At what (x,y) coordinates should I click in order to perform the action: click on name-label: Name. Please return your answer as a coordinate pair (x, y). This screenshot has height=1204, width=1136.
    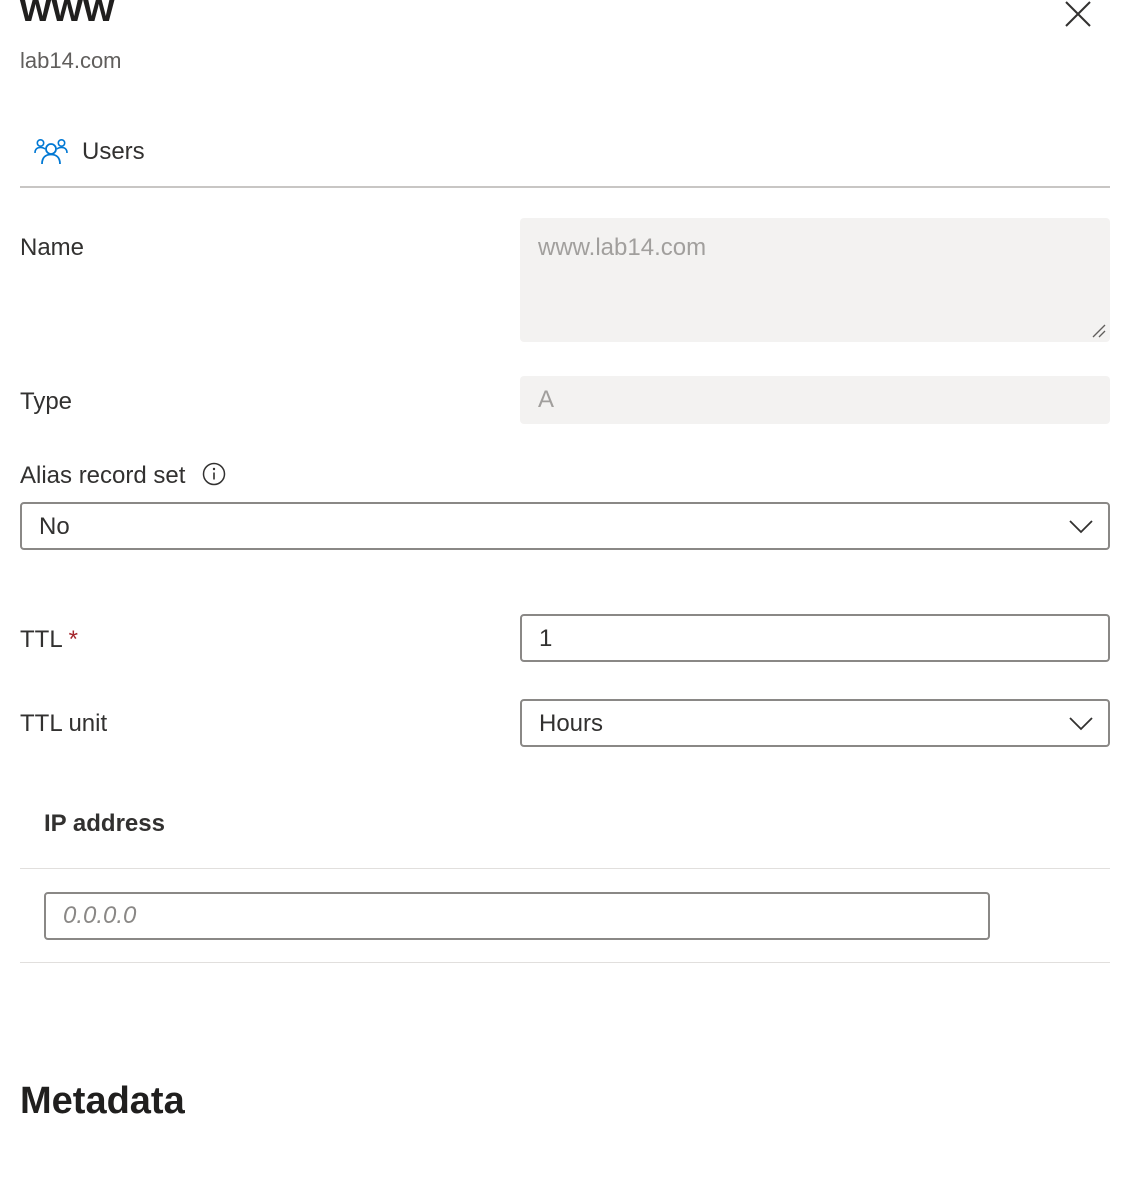
    Looking at the image, I should click on (52, 247).